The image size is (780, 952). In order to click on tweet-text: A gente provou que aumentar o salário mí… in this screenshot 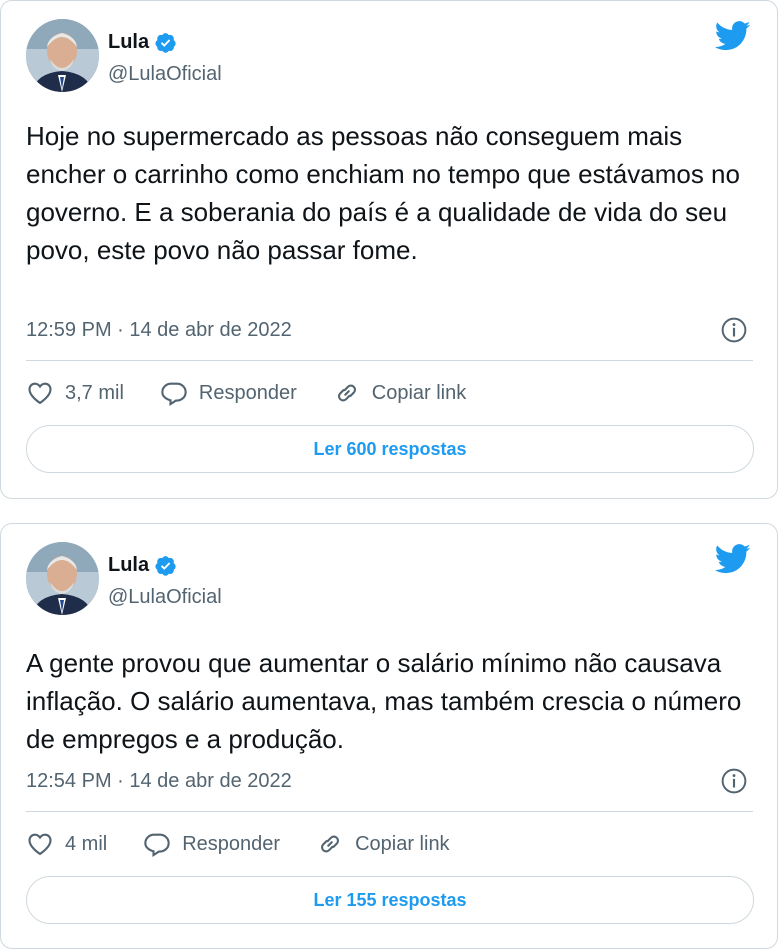, I will do `click(384, 701)`.